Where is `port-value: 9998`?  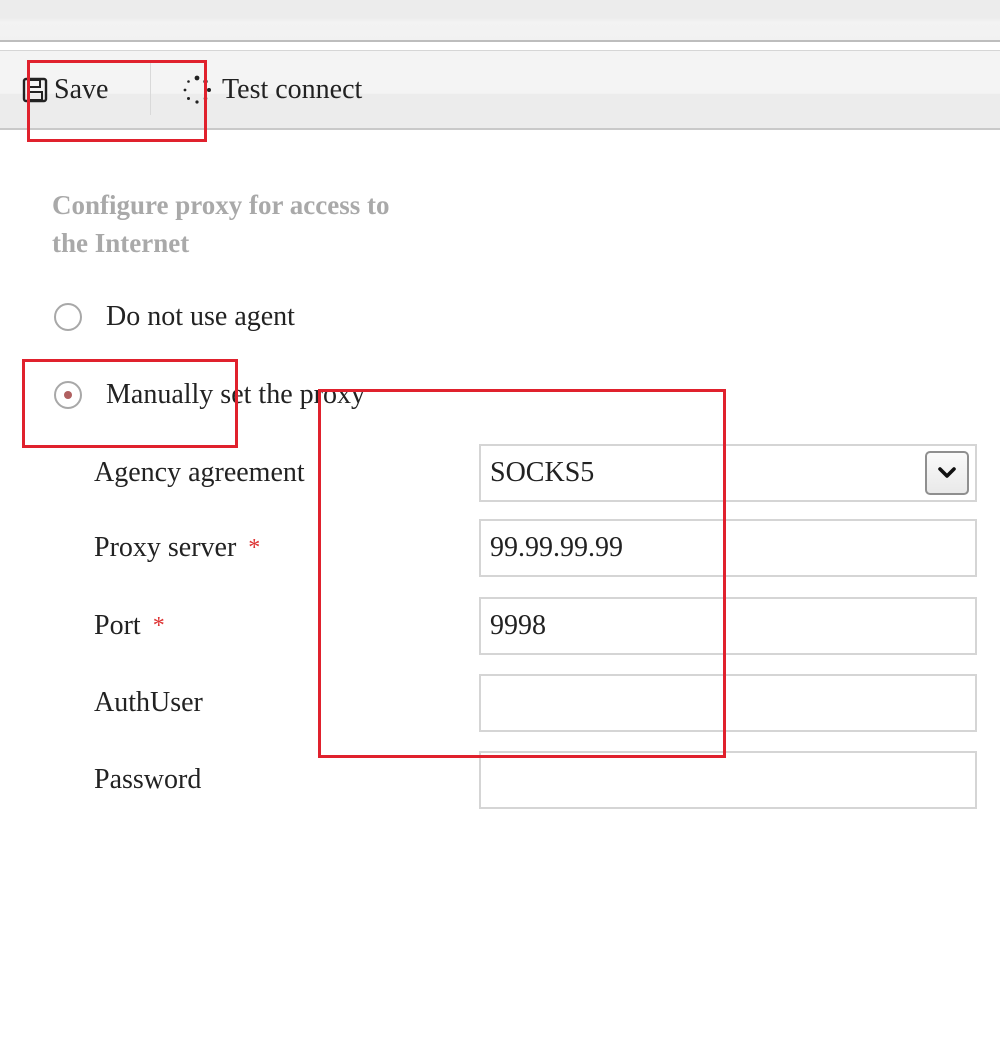
port-value: 9998 is located at coordinates (518, 625).